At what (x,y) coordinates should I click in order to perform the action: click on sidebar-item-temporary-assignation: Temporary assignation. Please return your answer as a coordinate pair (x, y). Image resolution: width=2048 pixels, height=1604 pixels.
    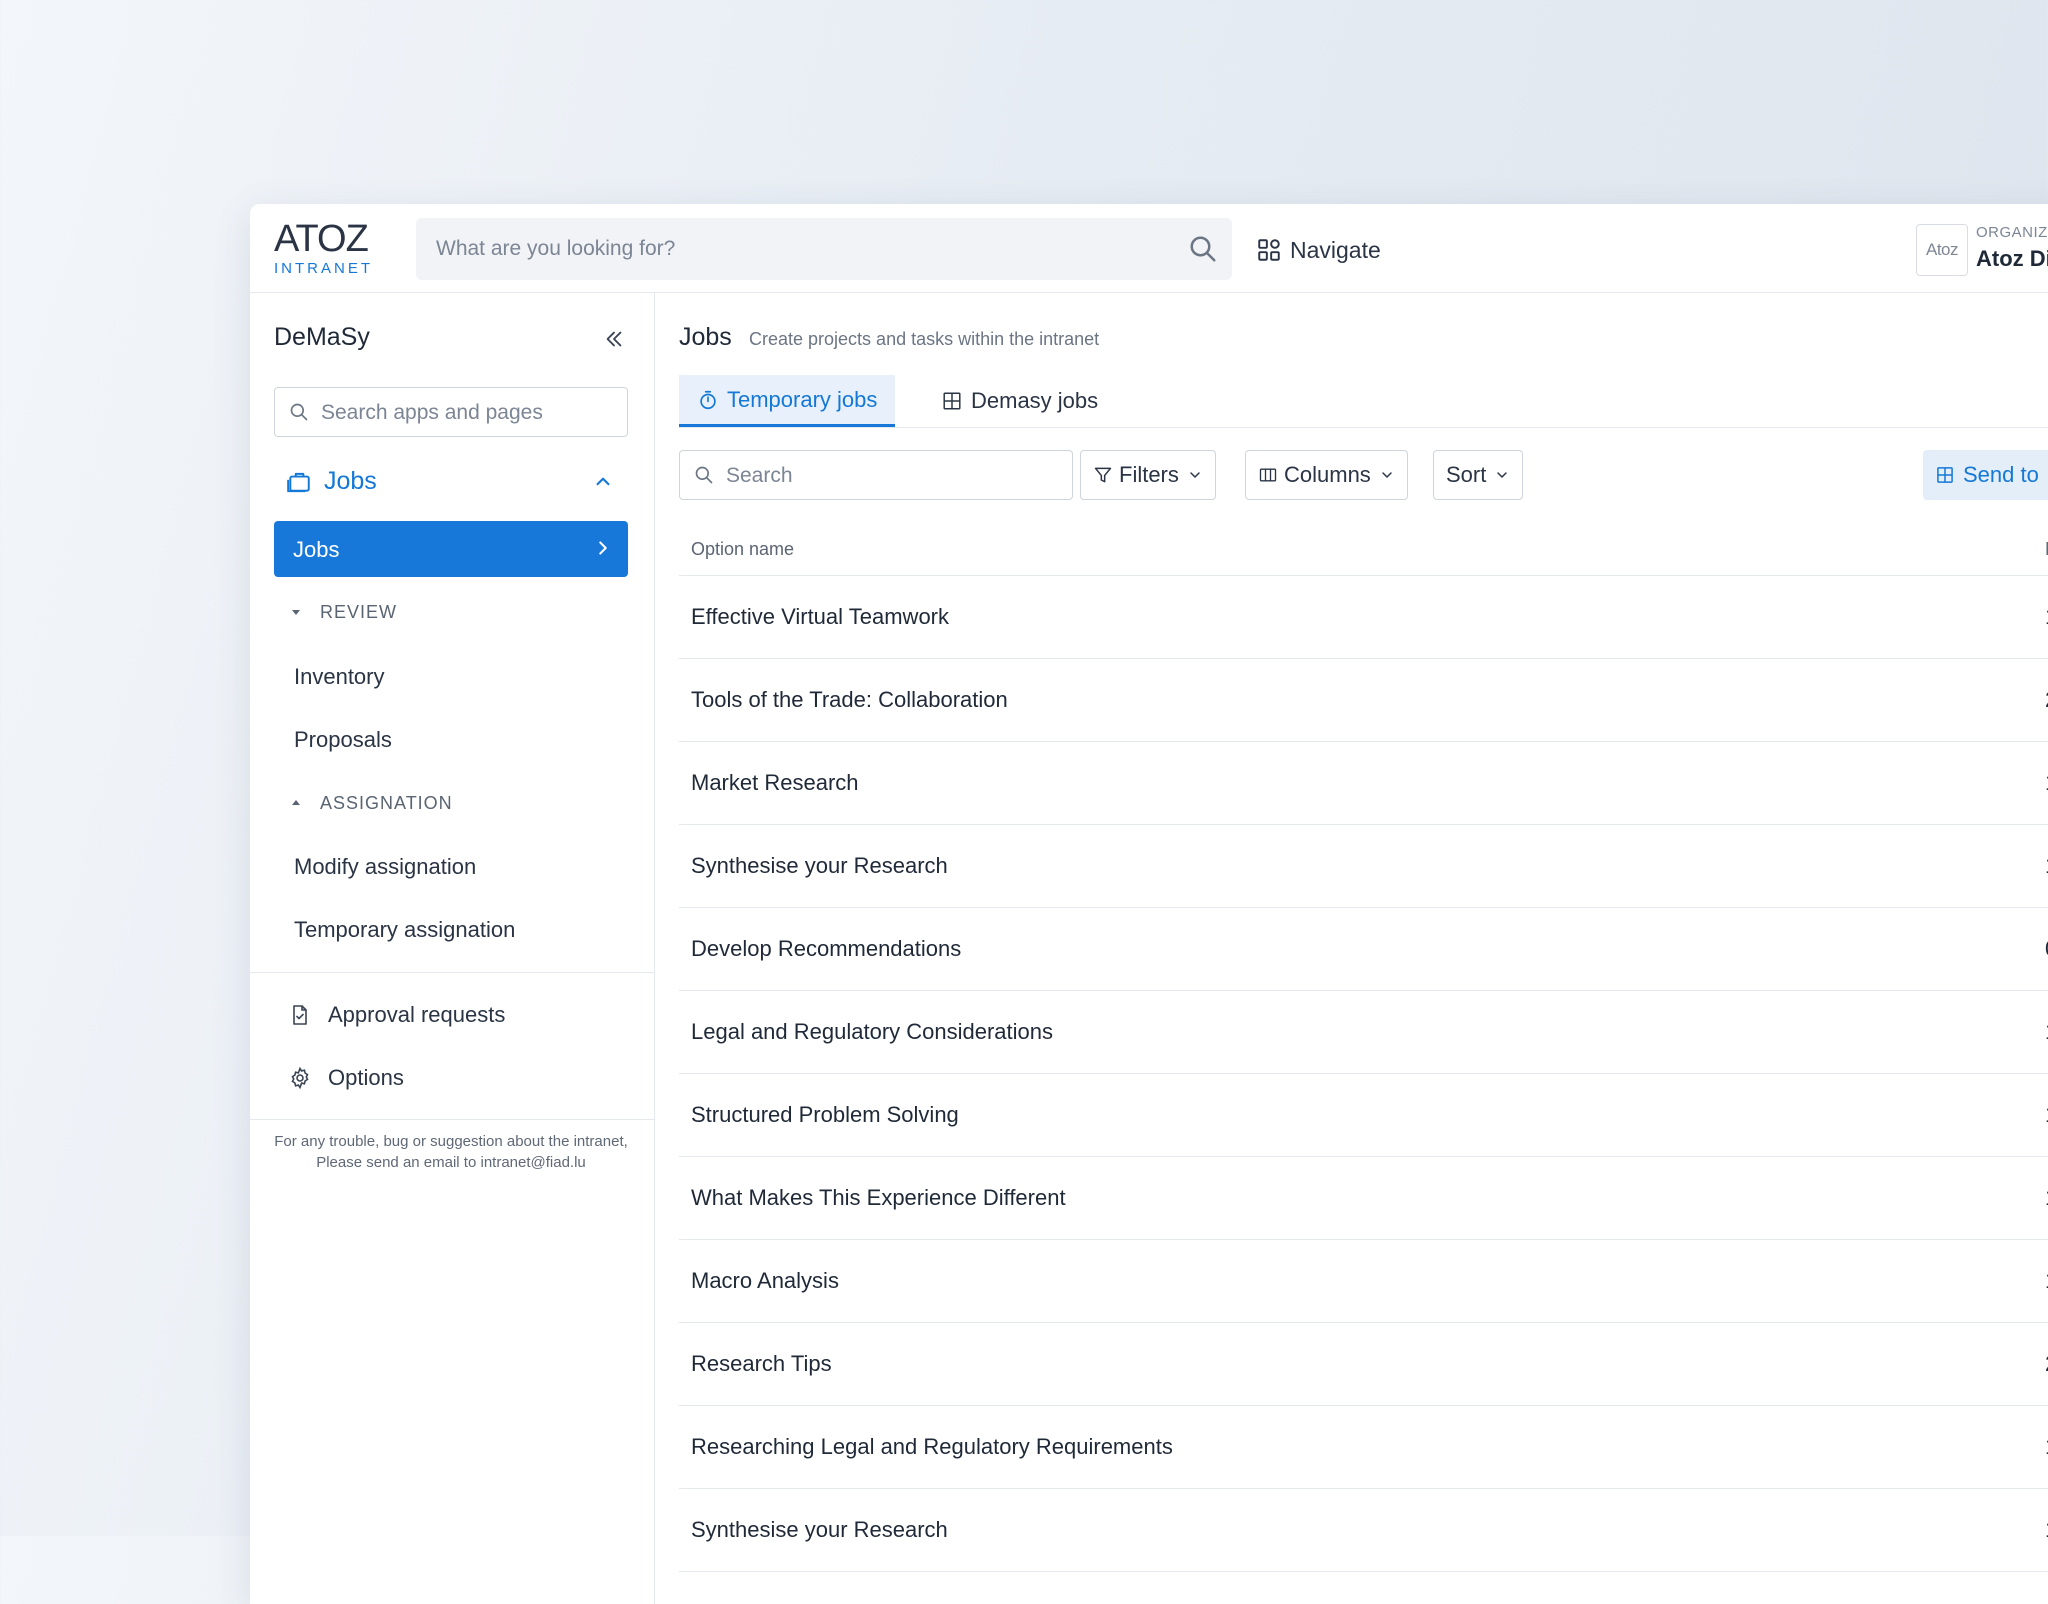
    Looking at the image, I should click on (404, 930).